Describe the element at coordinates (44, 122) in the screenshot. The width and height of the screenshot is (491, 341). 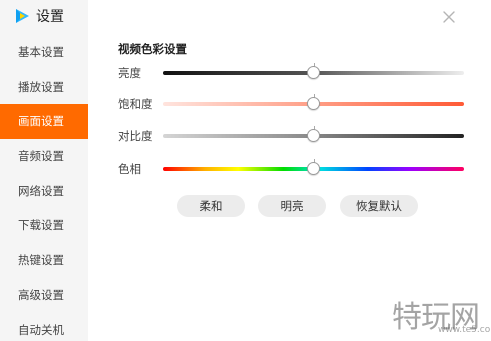
I see `sidebar-item-picture: 画面设置` at that location.